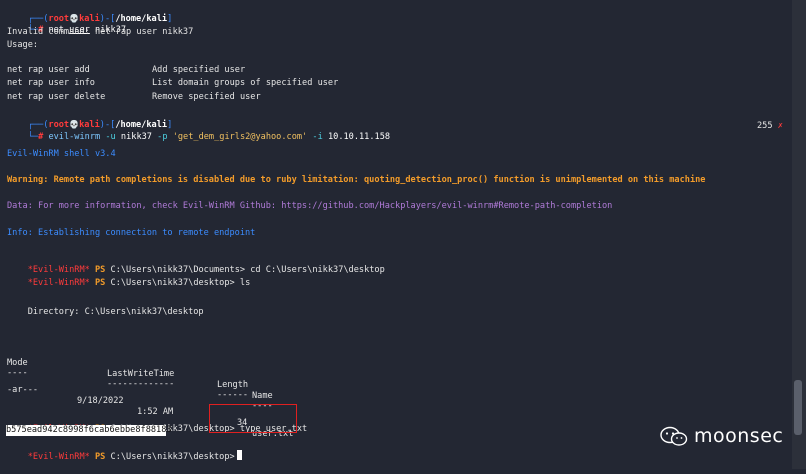  What do you see at coordinates (317, 270) in the screenshot?
I see `session-cmd: cd C:\Users\nikk37\desktop` at bounding box center [317, 270].